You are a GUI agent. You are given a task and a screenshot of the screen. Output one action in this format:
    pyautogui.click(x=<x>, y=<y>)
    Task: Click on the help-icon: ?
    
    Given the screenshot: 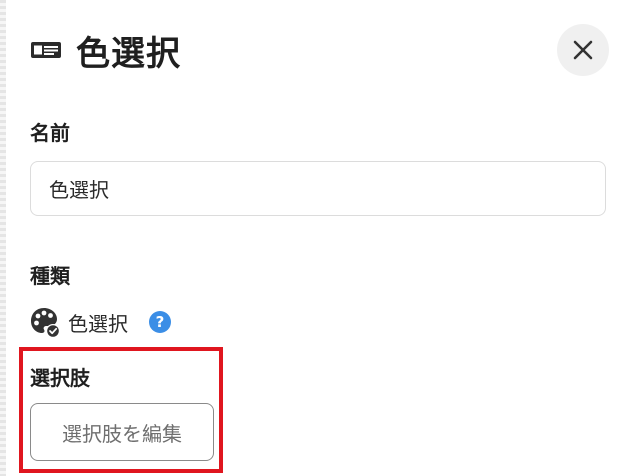 What is the action you would take?
    pyautogui.click(x=160, y=322)
    